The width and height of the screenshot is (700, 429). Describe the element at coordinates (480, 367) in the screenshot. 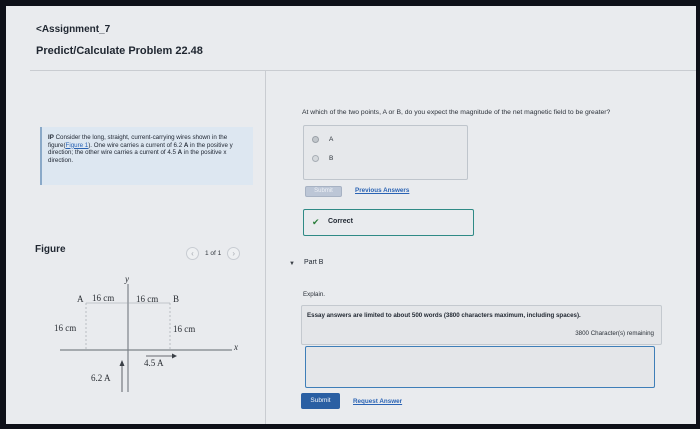

I see `essay-answer-input` at that location.